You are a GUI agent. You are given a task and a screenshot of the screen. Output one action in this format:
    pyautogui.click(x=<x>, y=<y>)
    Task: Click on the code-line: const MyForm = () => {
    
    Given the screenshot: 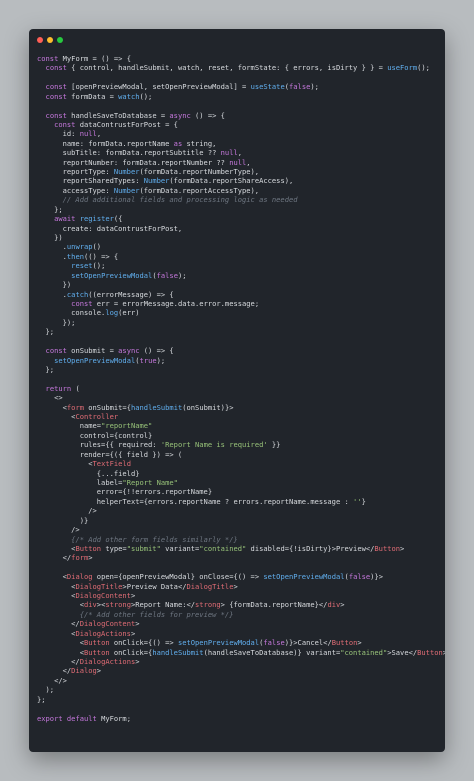 What is the action you would take?
    pyautogui.click(x=84, y=58)
    